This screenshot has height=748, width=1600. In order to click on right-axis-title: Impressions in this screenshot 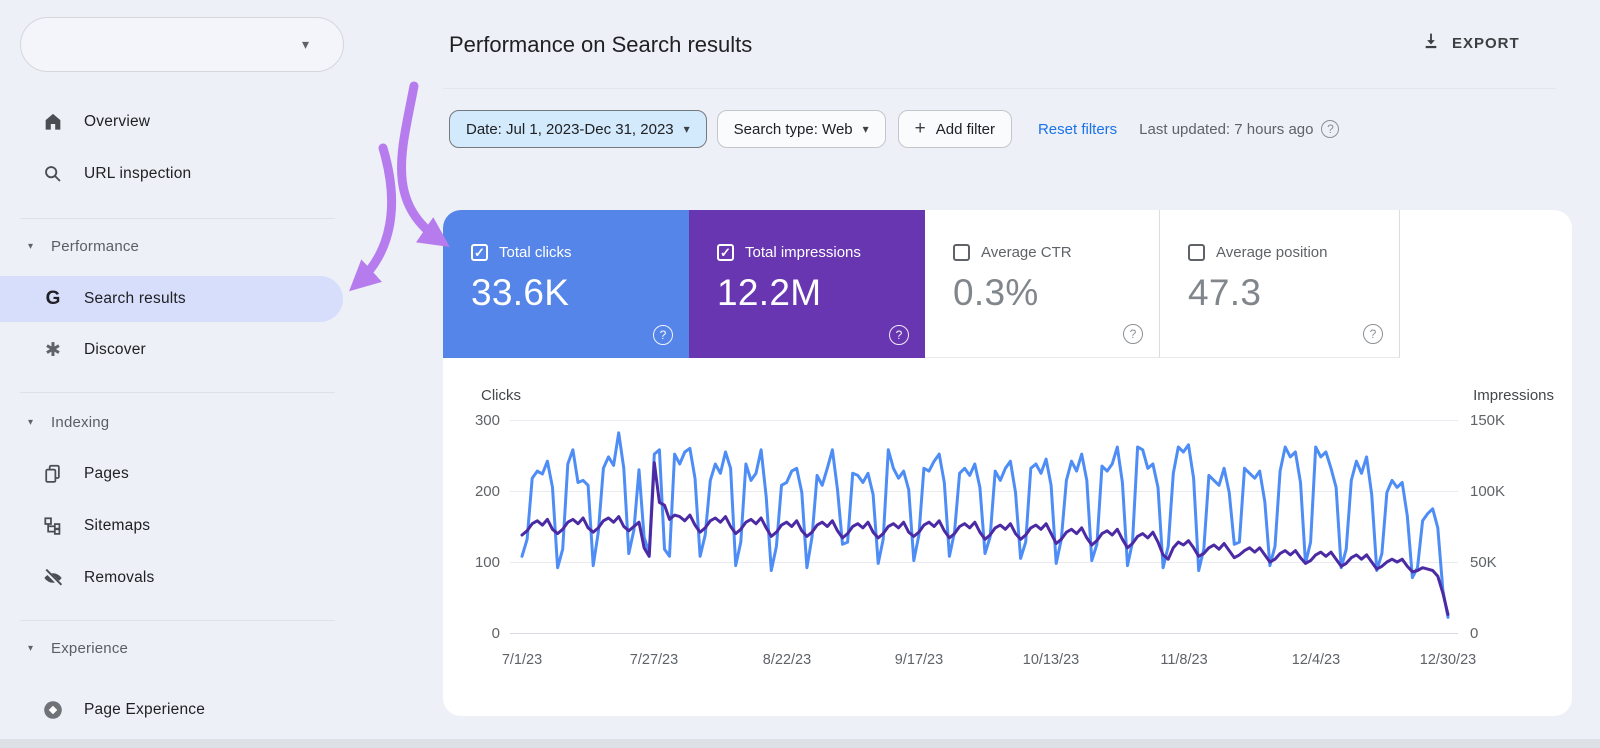, I will do `click(1513, 395)`.